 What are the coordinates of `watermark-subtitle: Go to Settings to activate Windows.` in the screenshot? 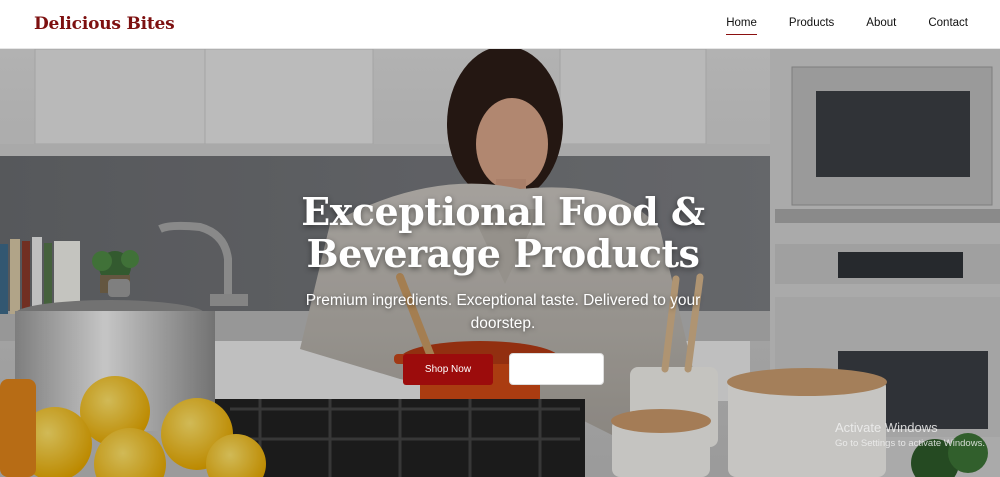 It's located at (910, 443).